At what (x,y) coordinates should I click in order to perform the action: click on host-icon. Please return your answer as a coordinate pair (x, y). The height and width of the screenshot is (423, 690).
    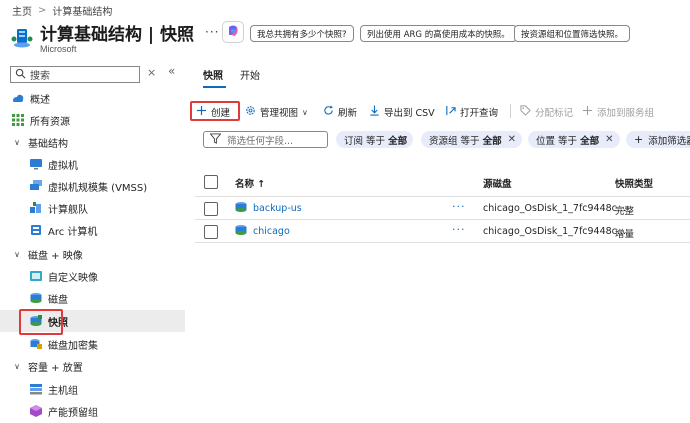
    Looking at the image, I should click on (36, 389).